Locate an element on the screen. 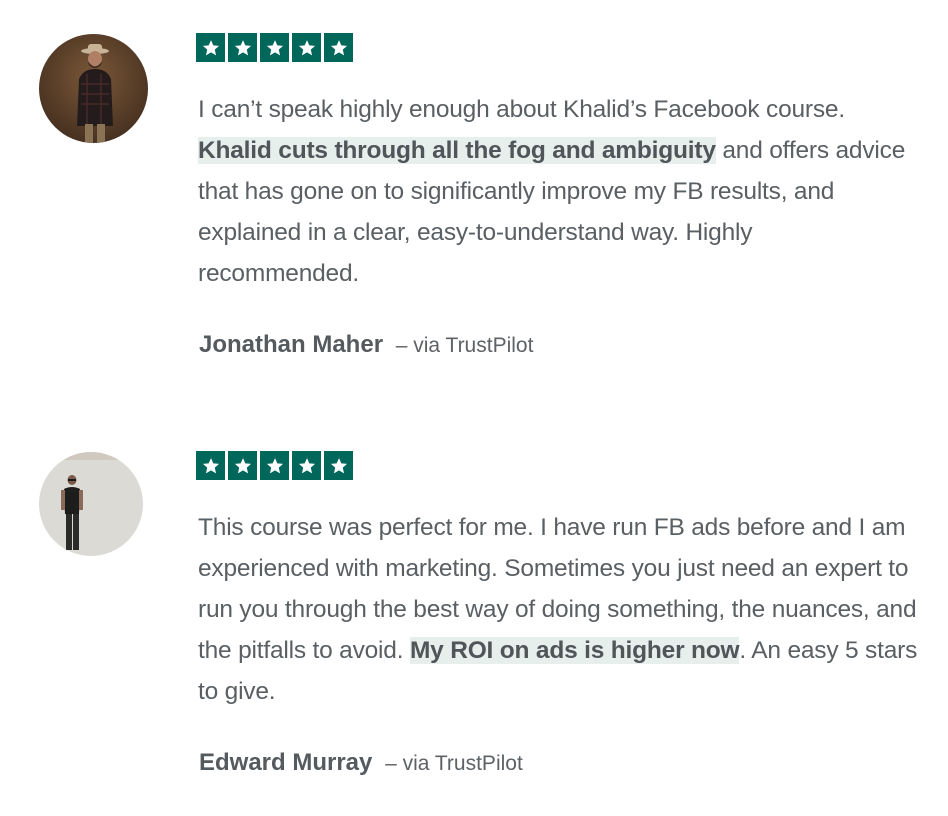 The image size is (948, 816). author-name: Edward Murray is located at coordinates (286, 762).